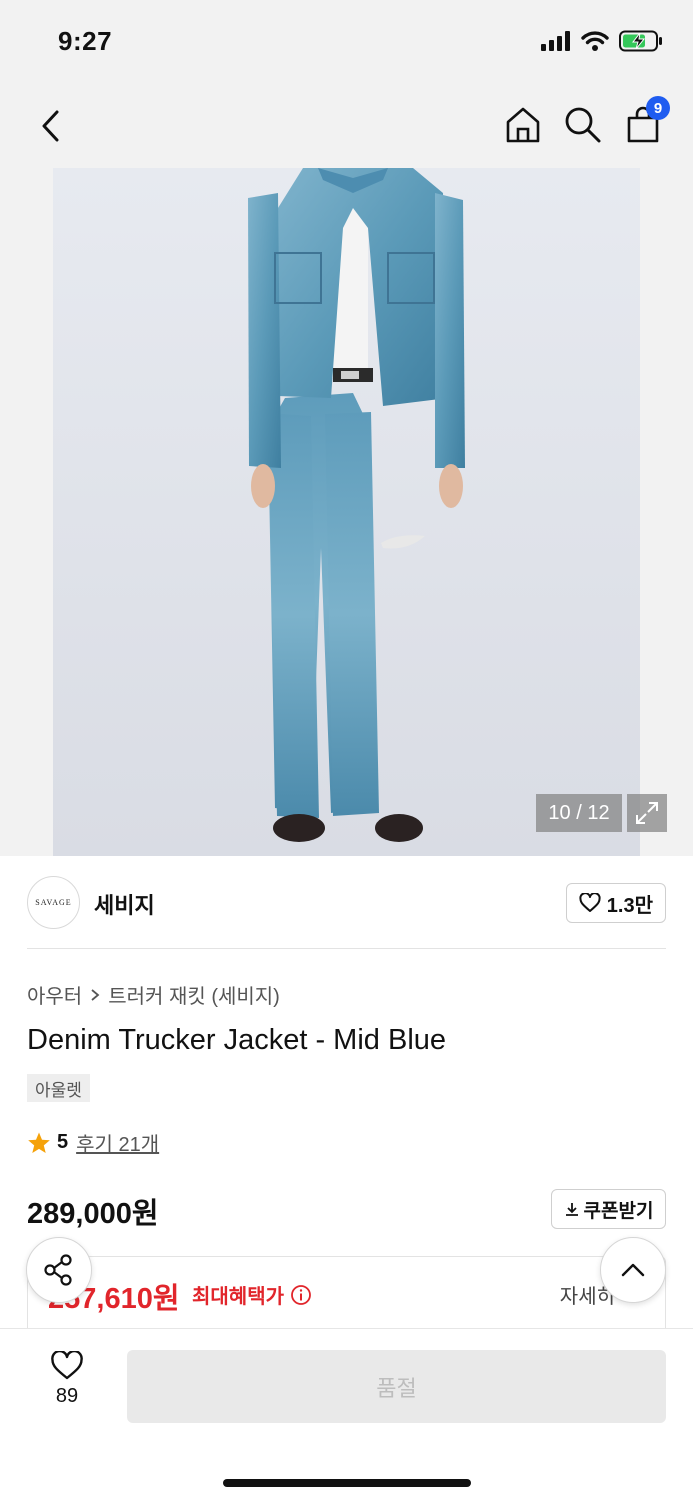  I want to click on expand-image-button, so click(647, 813).